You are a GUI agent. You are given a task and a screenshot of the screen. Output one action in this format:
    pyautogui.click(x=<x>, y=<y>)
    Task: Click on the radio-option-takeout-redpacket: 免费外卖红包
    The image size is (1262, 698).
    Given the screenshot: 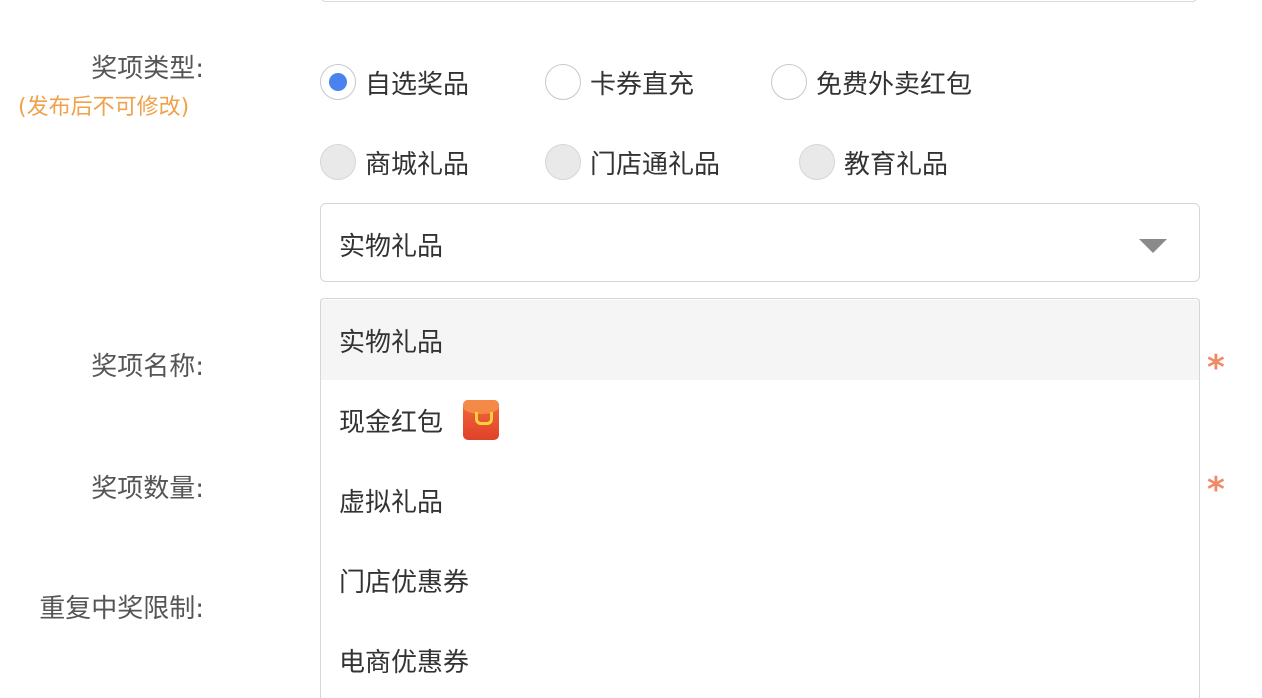 What is the action you would take?
    pyautogui.click(x=871, y=82)
    